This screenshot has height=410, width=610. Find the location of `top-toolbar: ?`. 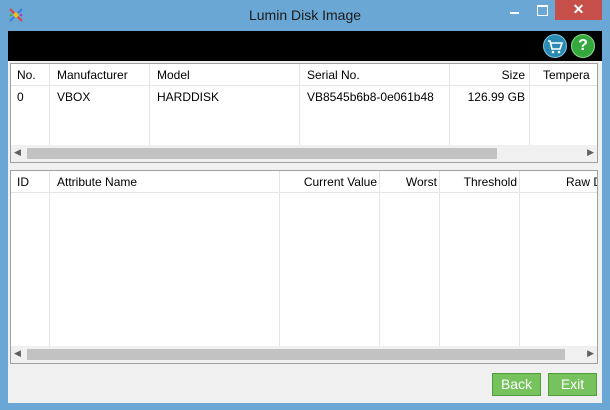

top-toolbar: ? is located at coordinates (305, 46).